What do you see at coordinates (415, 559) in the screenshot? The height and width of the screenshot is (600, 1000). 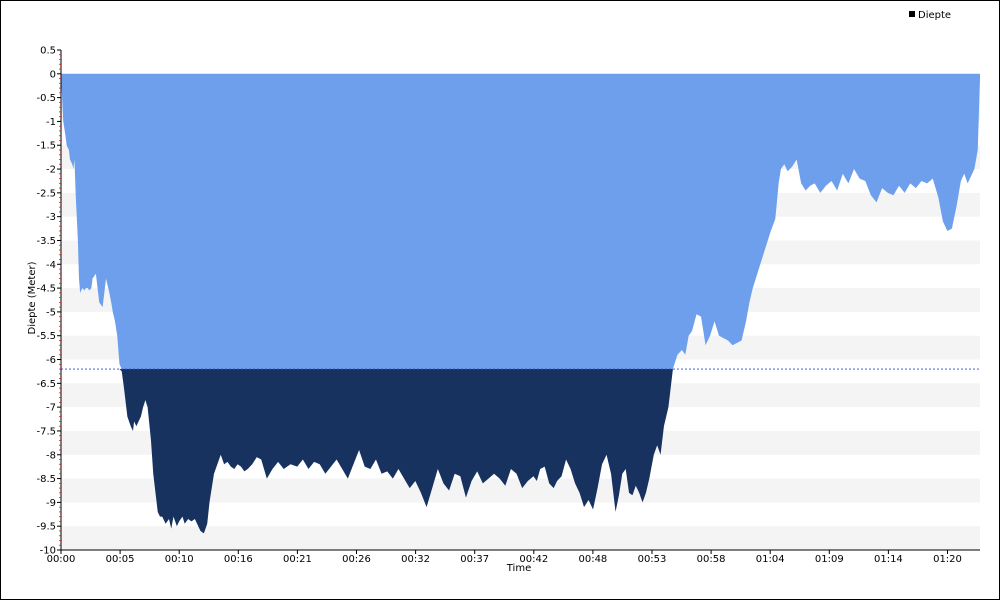 I see `x-tick-label: 00:32` at bounding box center [415, 559].